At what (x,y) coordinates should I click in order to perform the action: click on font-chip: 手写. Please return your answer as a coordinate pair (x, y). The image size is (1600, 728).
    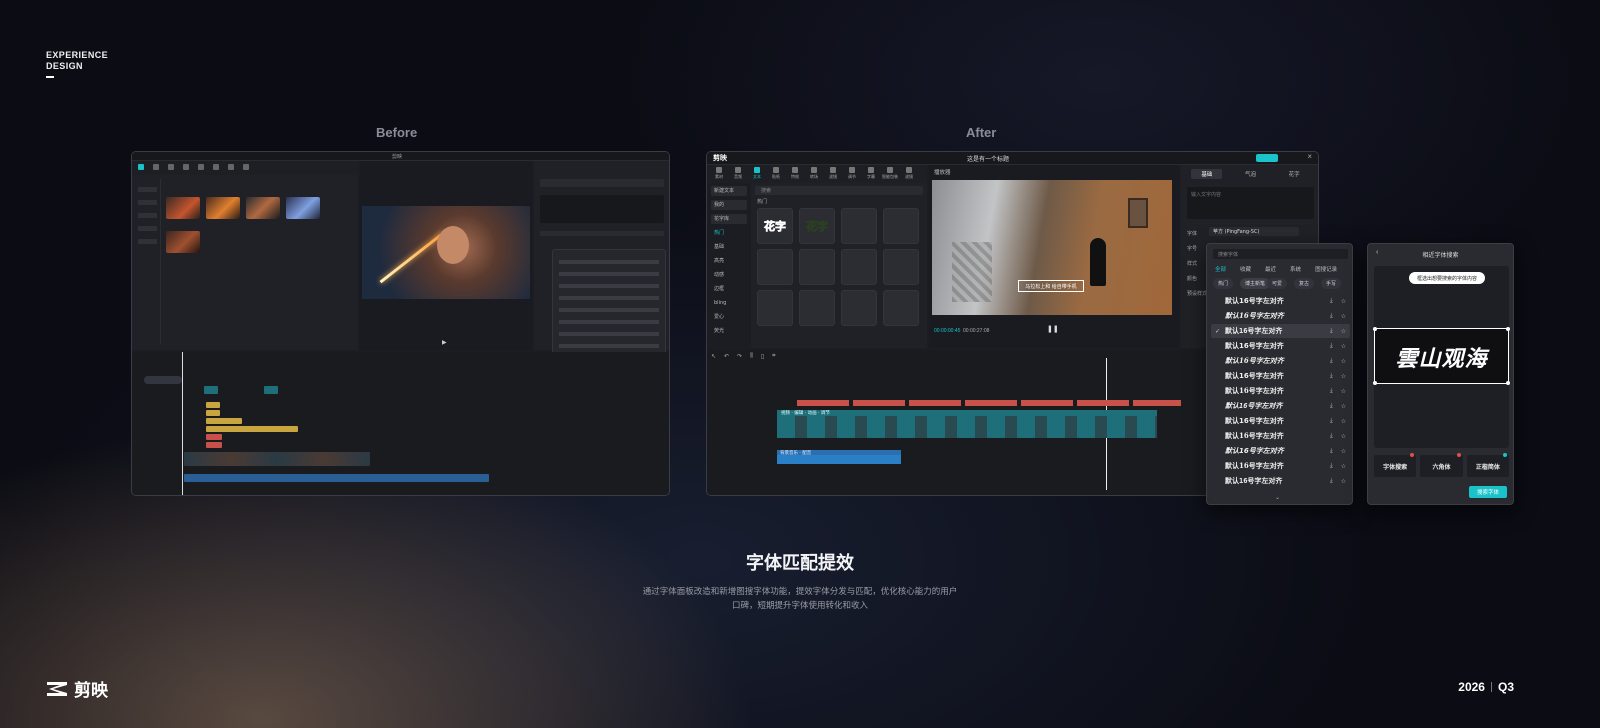
    Looking at the image, I should click on (1331, 283).